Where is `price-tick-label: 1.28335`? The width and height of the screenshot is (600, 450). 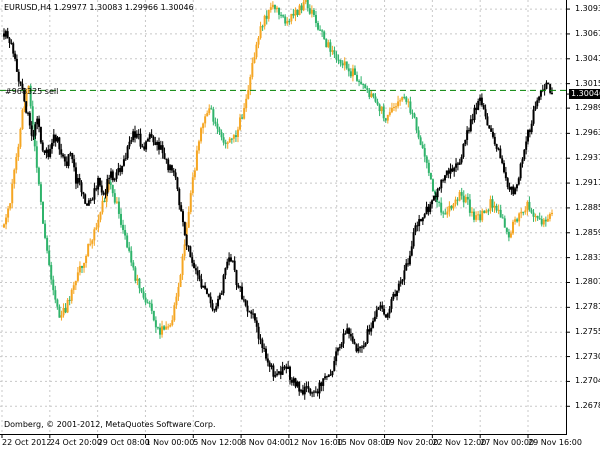 price-tick-label: 1.28335 is located at coordinates (587, 257).